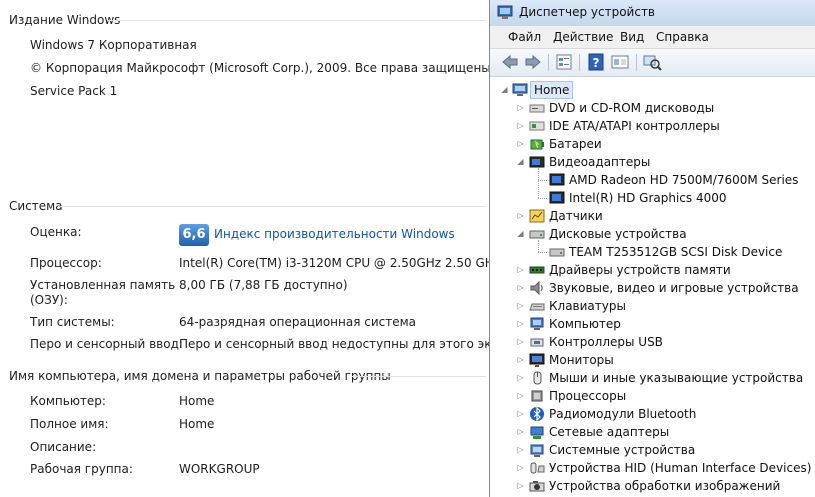 The height and width of the screenshot is (497, 815). I want to click on tree-node-label: Устройства обработки изображений, so click(665, 486).